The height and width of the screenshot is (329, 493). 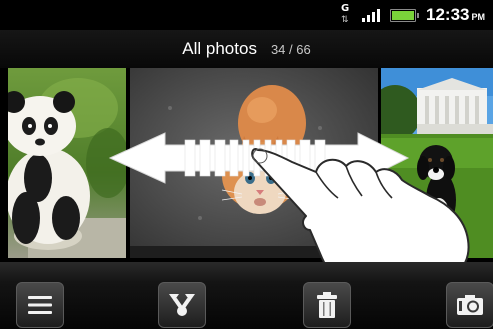 I want to click on share-icon, so click(x=182, y=305).